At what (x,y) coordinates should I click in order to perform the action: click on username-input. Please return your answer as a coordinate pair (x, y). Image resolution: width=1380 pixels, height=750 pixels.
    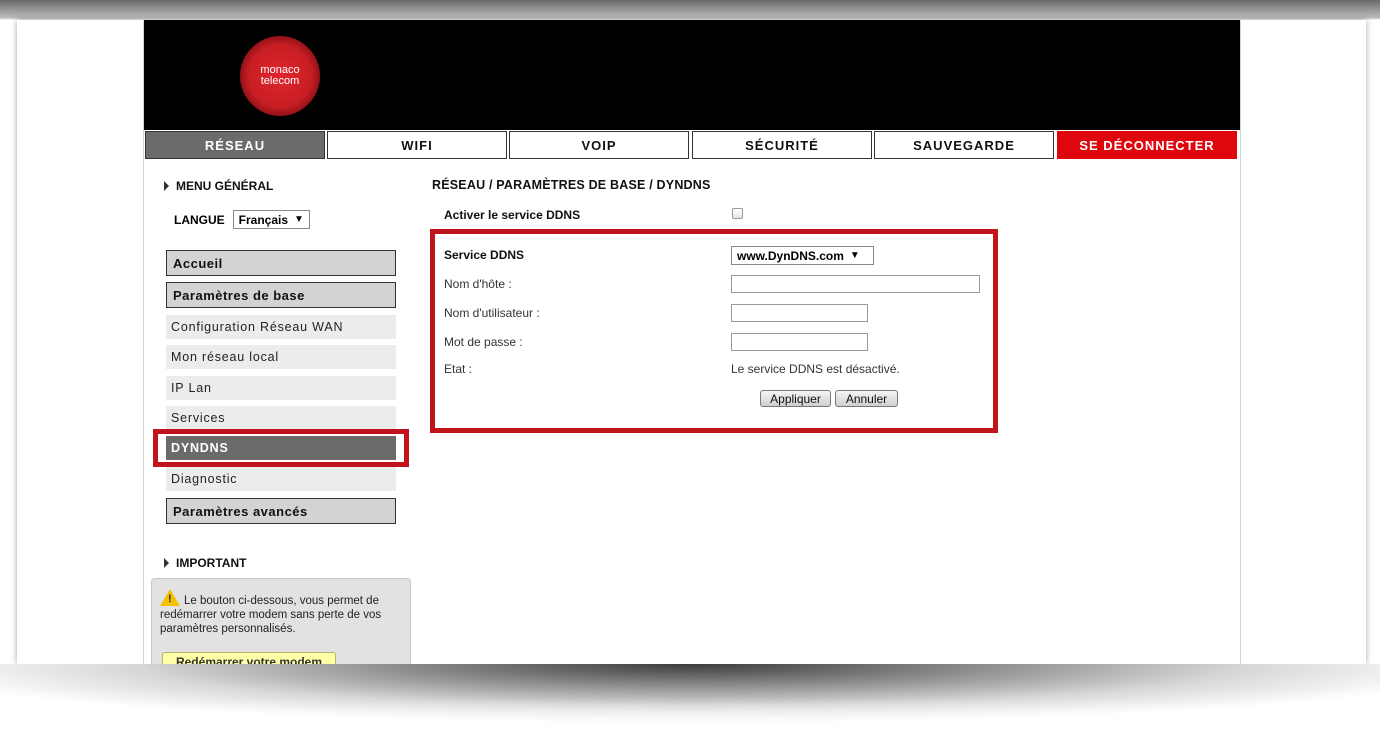
    Looking at the image, I should click on (799, 313).